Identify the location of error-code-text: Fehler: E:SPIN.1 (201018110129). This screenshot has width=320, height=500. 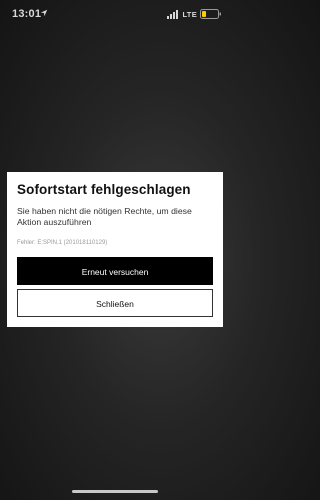
(62, 243).